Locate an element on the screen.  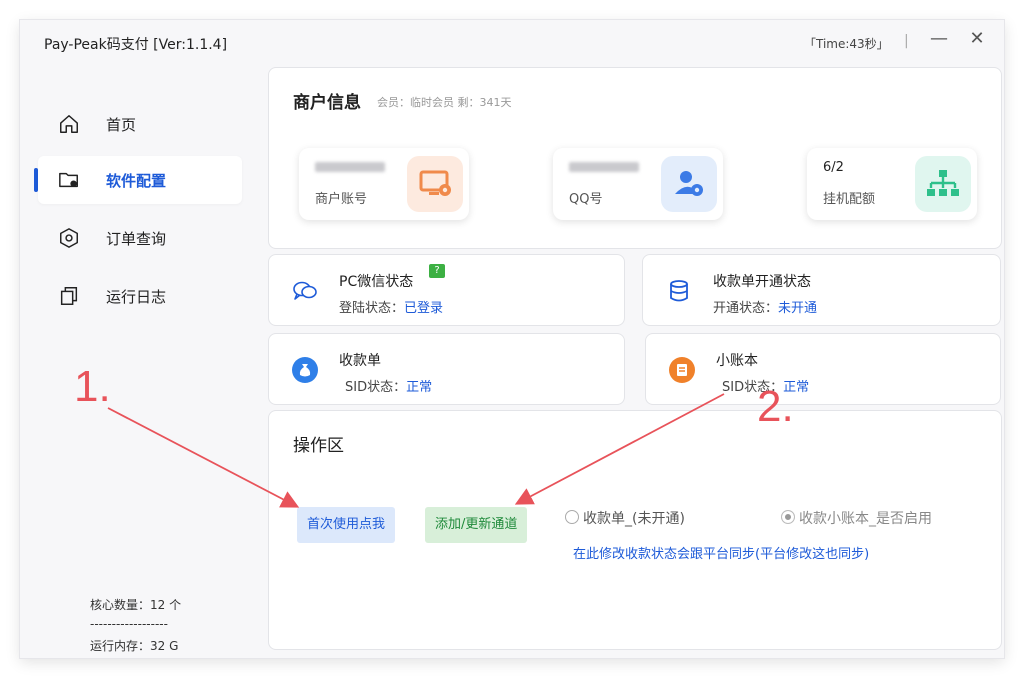
membership-info: 会员：临时会员 剩：341天 is located at coordinates (444, 102).